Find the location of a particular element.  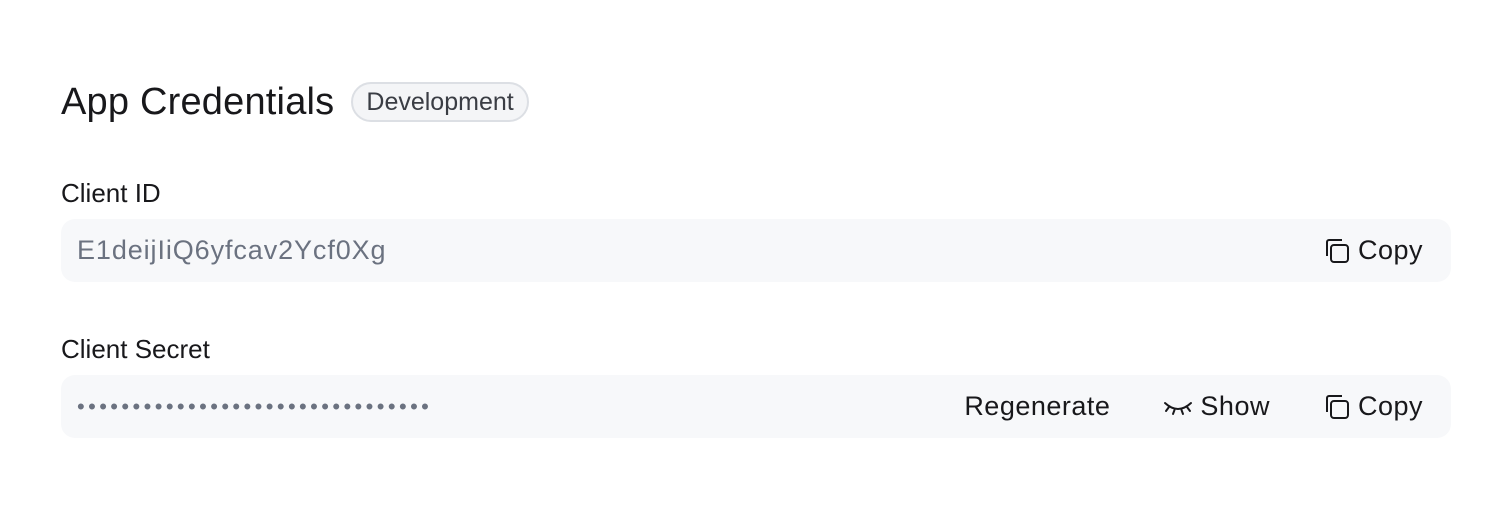

header: App Credentials Development is located at coordinates (295, 102).